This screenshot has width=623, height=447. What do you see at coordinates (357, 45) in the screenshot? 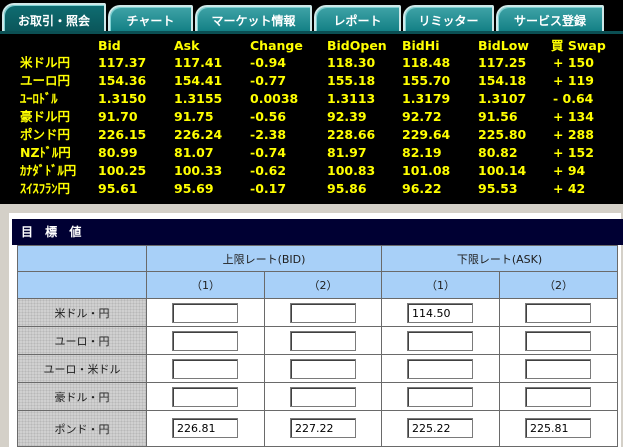
I see `col-header-bidopen: BidOpen` at bounding box center [357, 45].